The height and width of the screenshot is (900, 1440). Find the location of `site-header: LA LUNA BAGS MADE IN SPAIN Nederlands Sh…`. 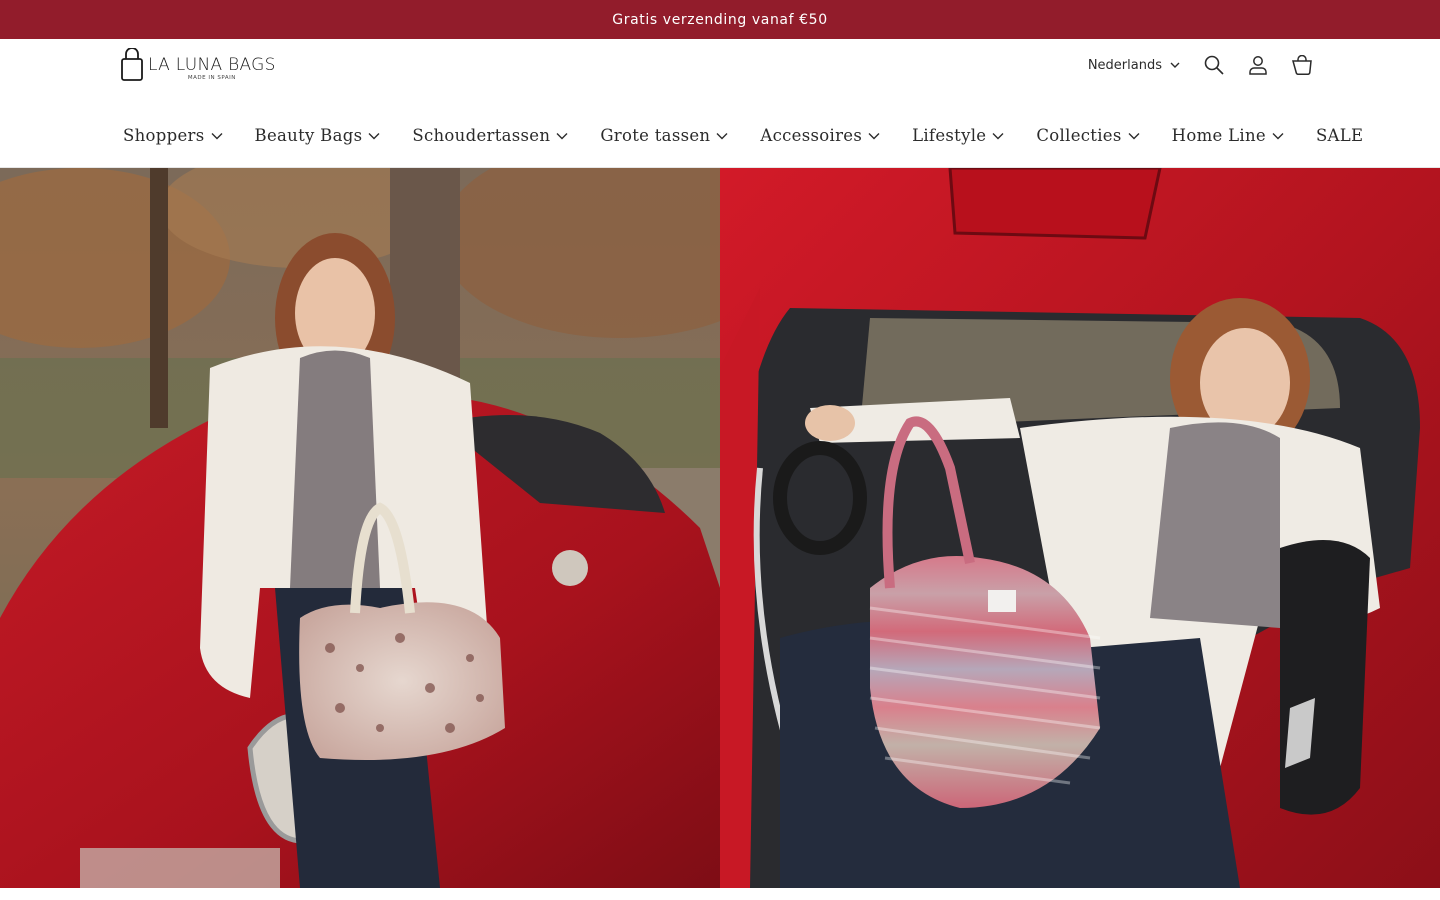

site-header: LA LUNA BAGS MADE IN SPAIN Nederlands Sh… is located at coordinates (720, 103).